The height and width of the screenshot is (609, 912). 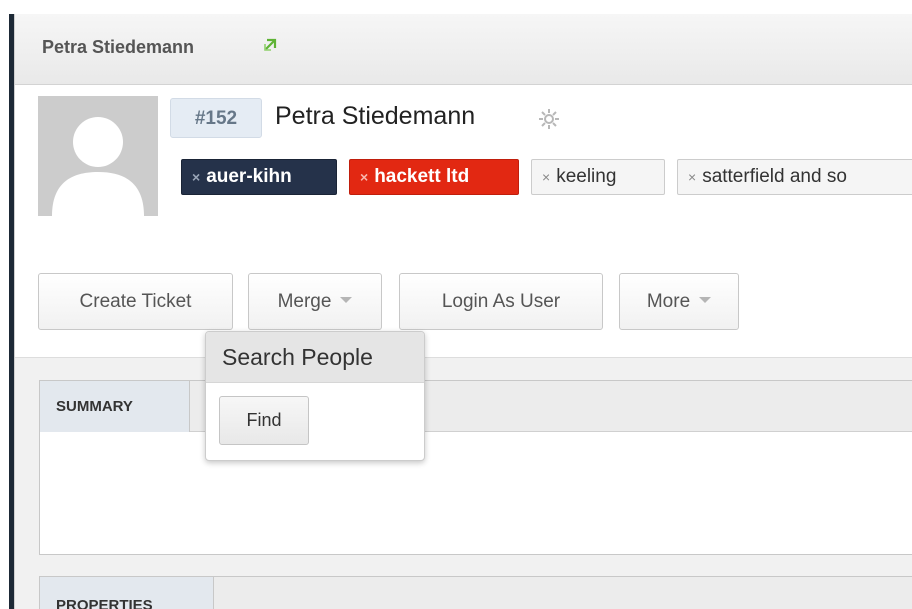 What do you see at coordinates (315, 357) in the screenshot?
I see `popover-title: Search People` at bounding box center [315, 357].